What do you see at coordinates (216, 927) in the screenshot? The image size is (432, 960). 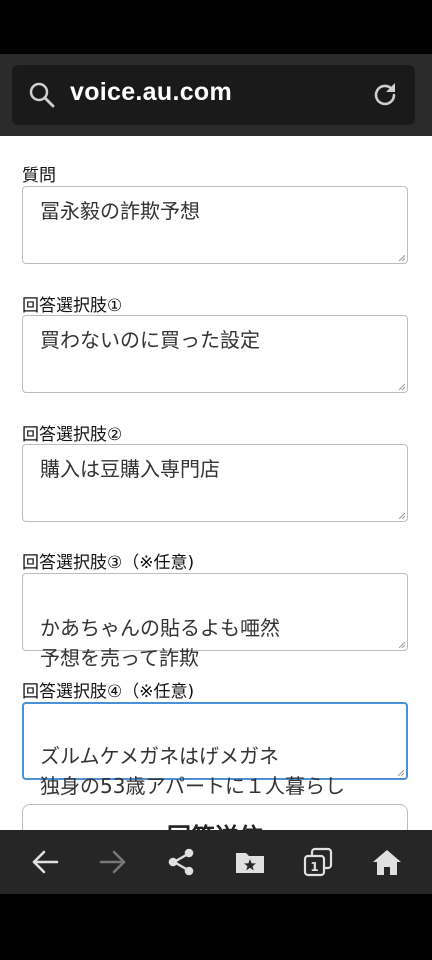 I see `system-nav-area` at bounding box center [216, 927].